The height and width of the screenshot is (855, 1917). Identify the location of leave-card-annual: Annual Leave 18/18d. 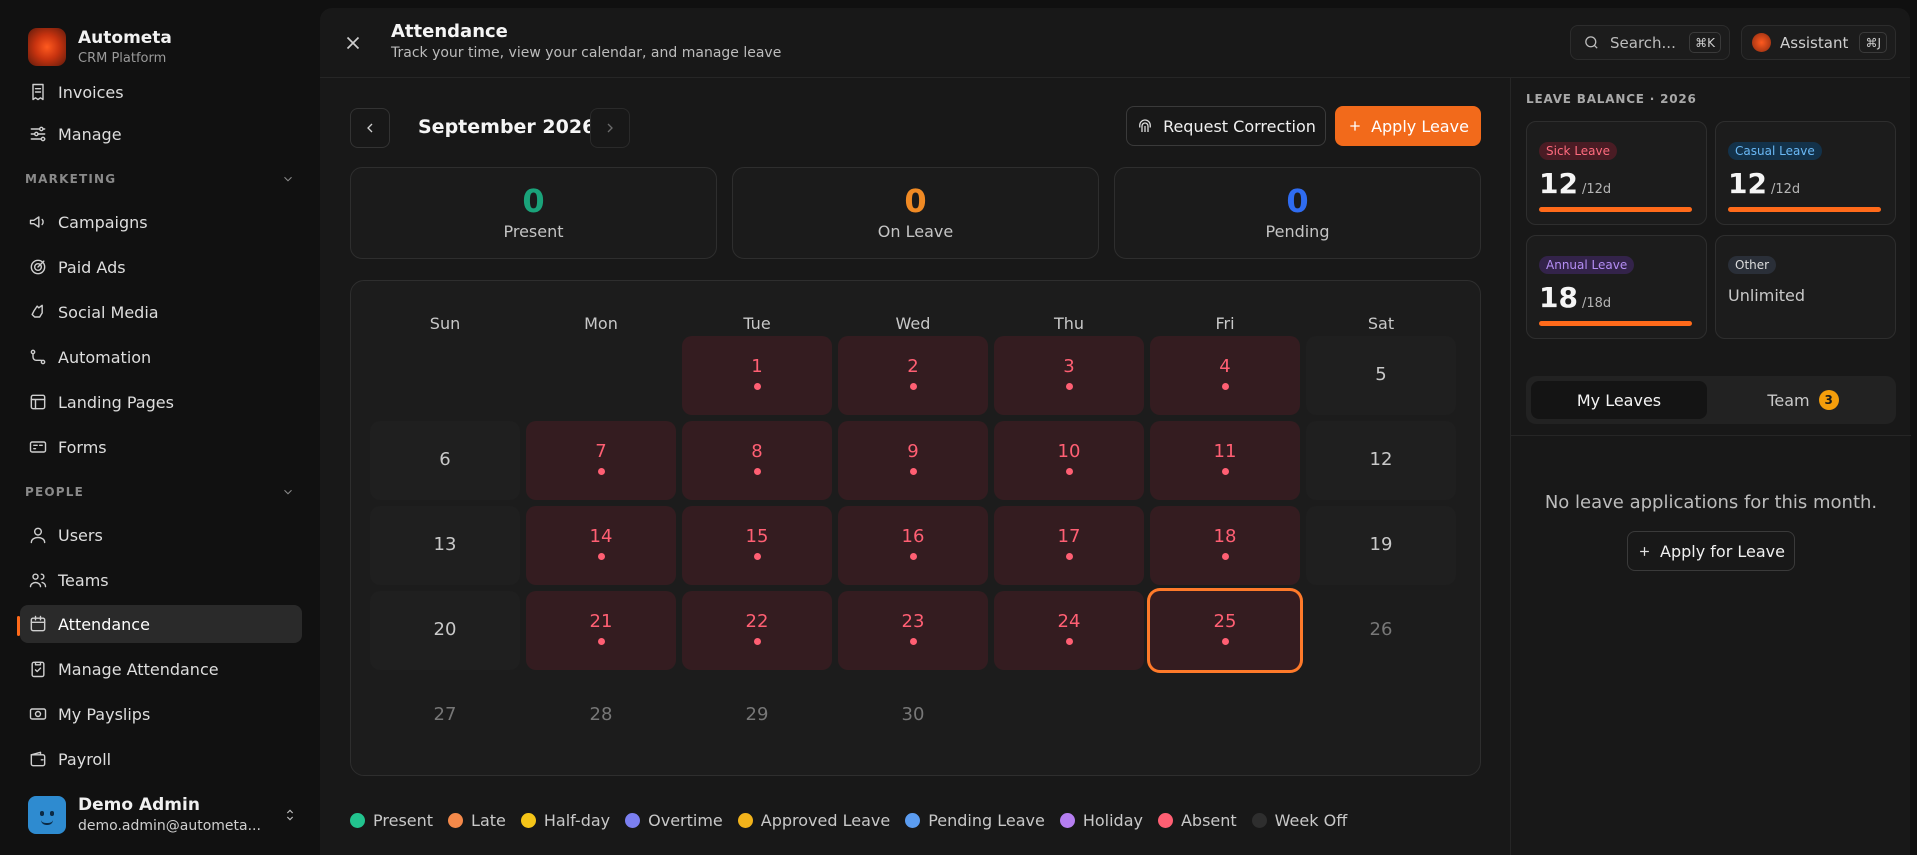
(1616, 287).